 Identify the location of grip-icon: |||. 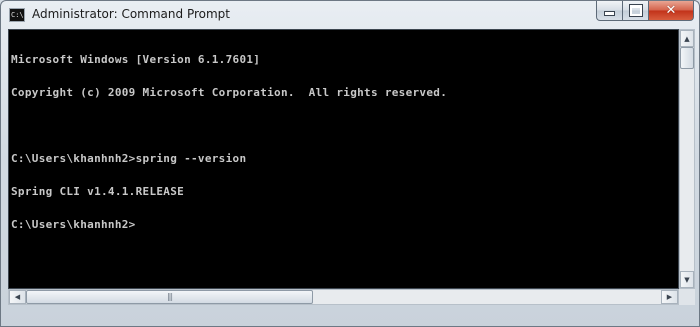
(169, 296).